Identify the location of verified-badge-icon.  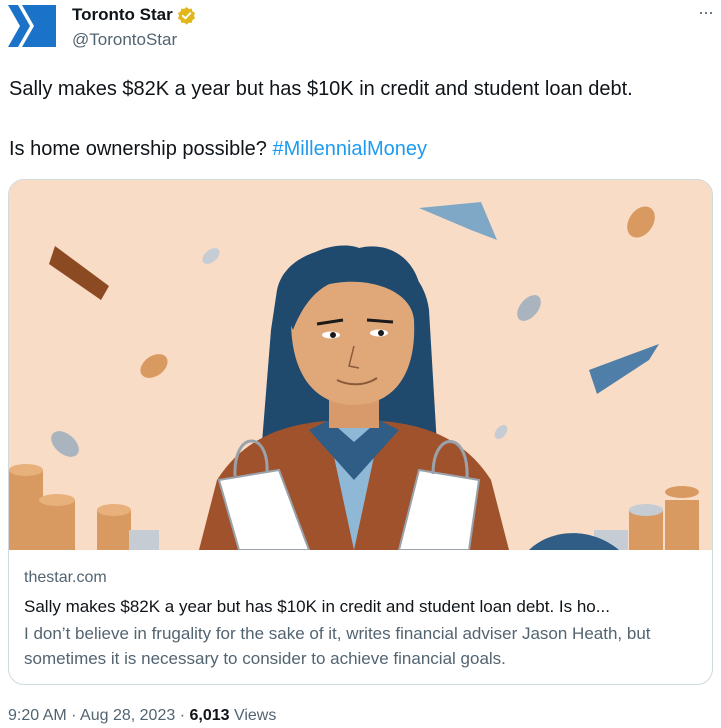
(186, 15).